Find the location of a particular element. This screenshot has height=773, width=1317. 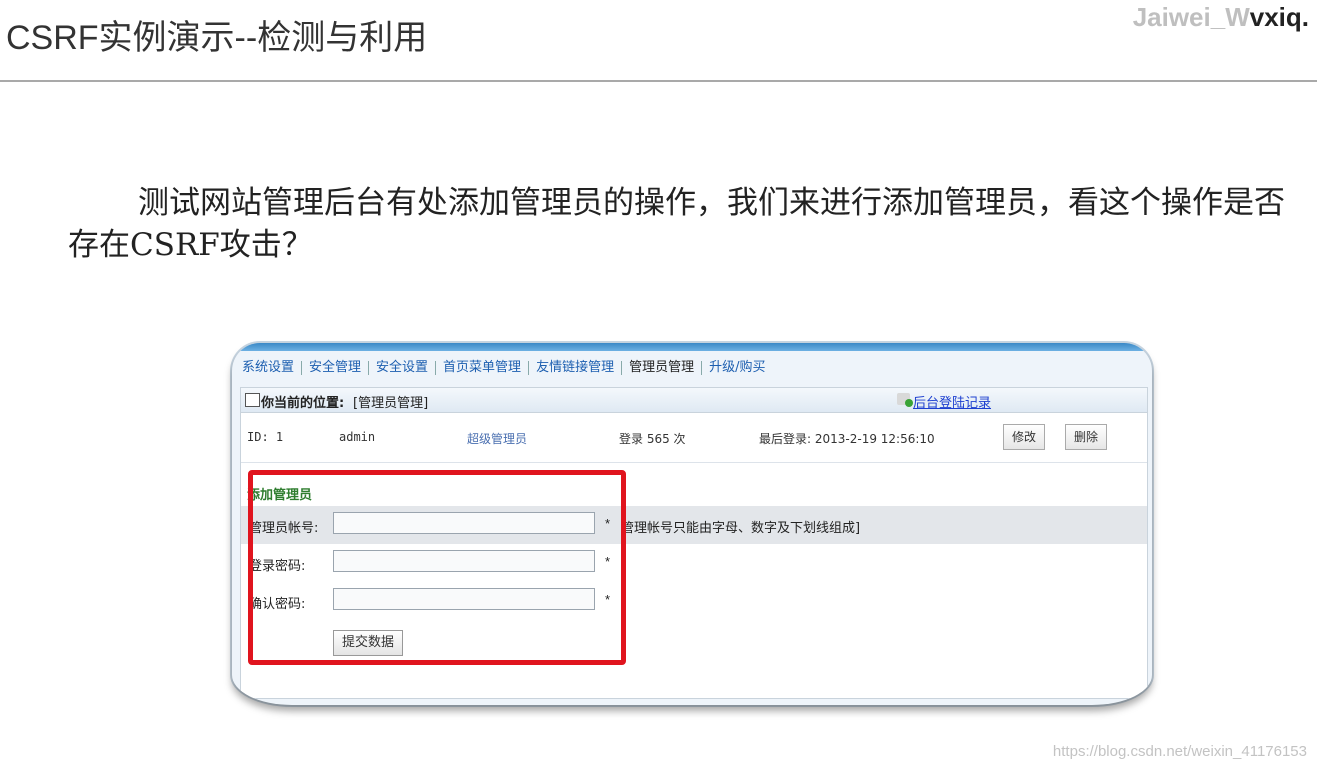

admin-role: 超级管理员 is located at coordinates (497, 439).